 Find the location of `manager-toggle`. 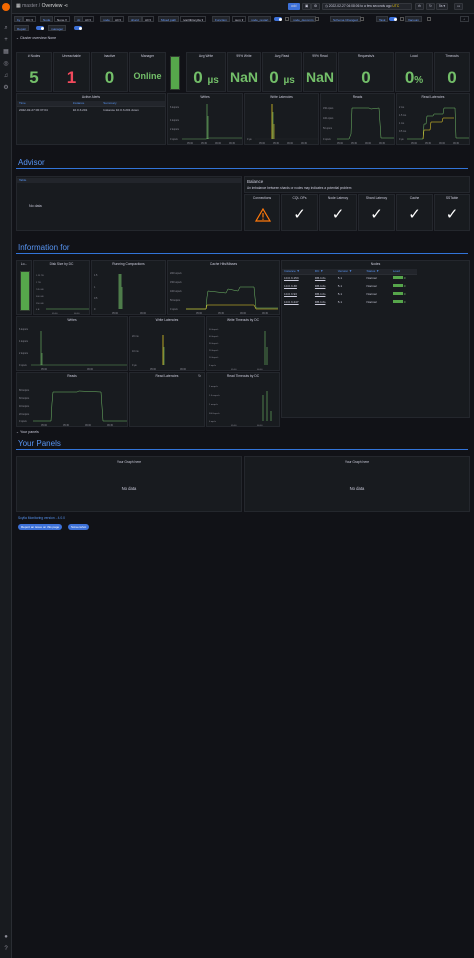

manager-toggle is located at coordinates (78, 28).